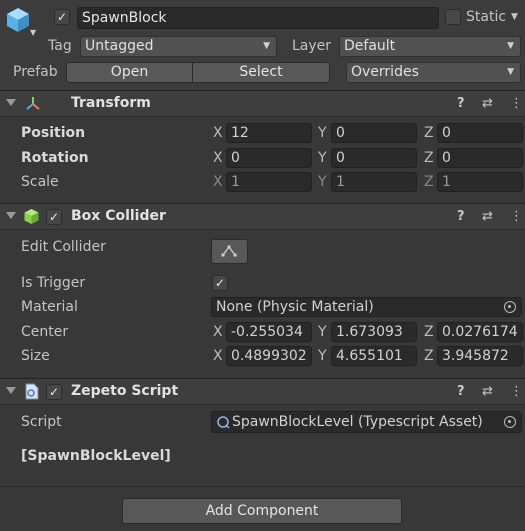 Image resolution: width=525 pixels, height=531 pixels. I want to click on transform-header: Transform ? ⇄ ⋮, so click(262, 103).